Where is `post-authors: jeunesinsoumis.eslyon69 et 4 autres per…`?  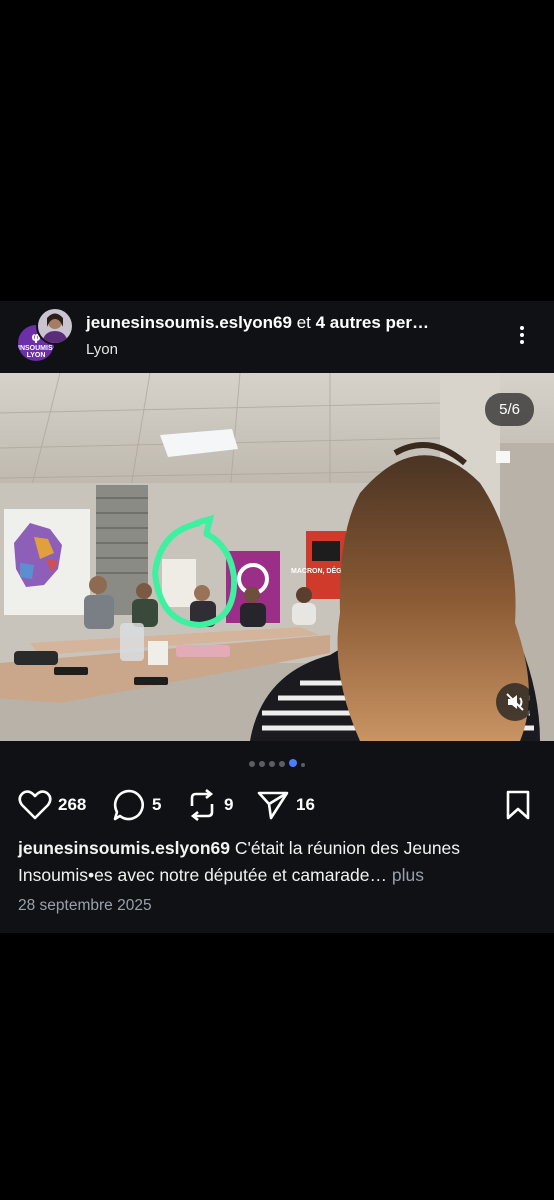
post-authors: jeunesinsoumis.eslyon69 et 4 autres per… is located at coordinates (257, 323).